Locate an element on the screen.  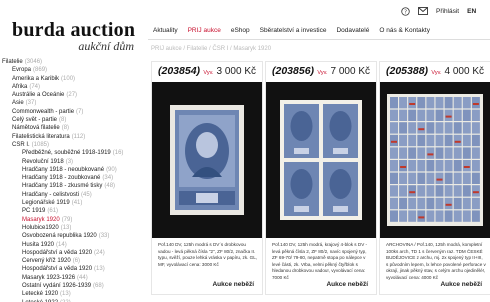
lot-price: 4 000 Kč is located at coordinates (464, 71).